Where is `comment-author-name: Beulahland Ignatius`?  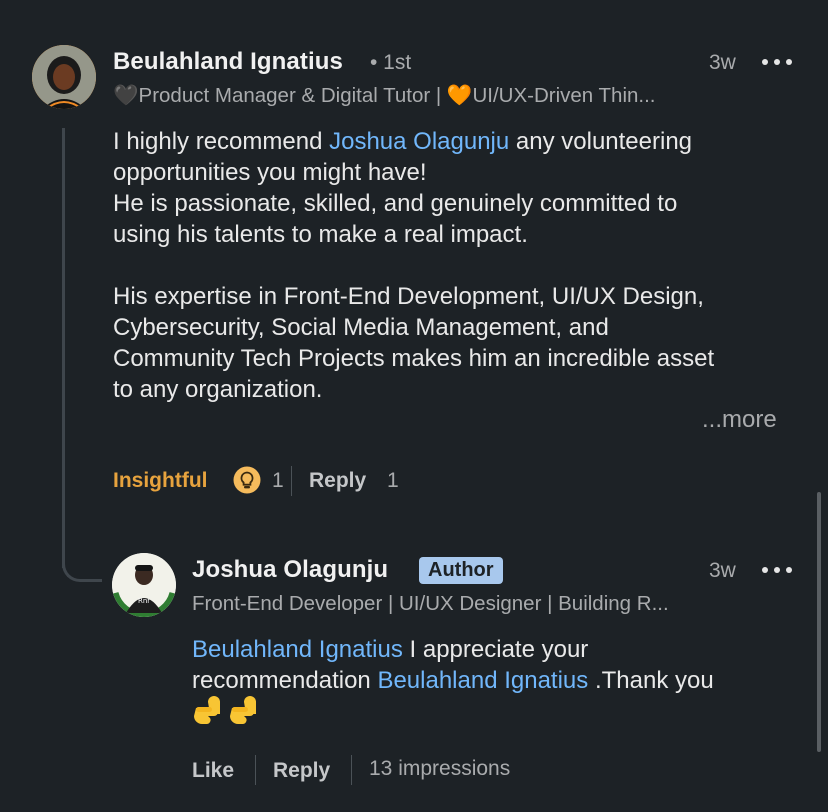
comment-author-name: Beulahland Ignatius is located at coordinates (228, 62).